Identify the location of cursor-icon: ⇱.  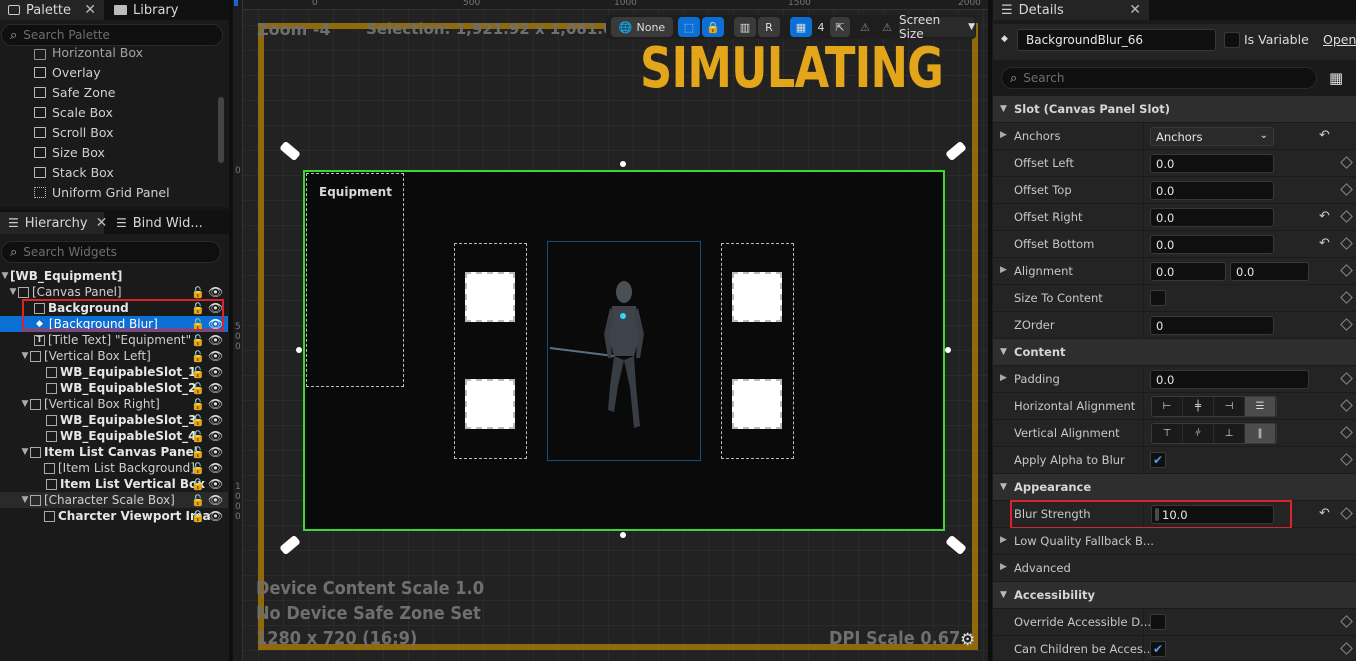
(840, 27).